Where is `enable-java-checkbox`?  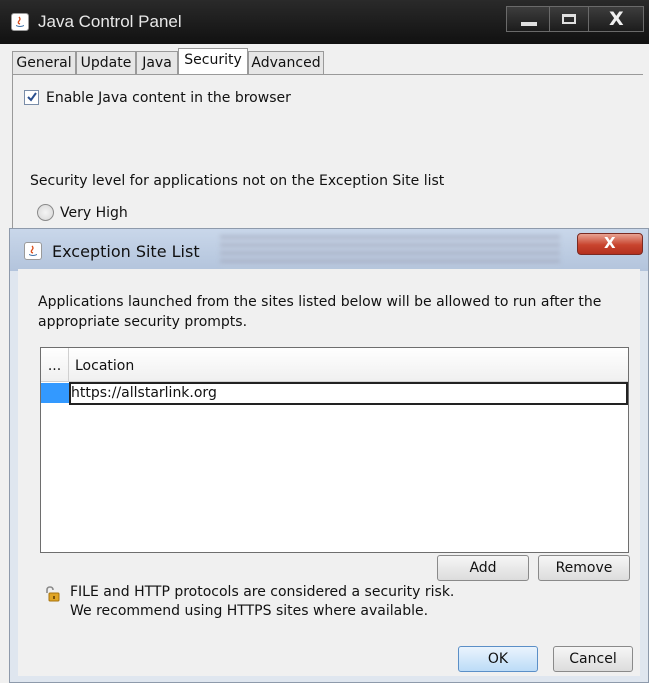
enable-java-checkbox is located at coordinates (31, 97).